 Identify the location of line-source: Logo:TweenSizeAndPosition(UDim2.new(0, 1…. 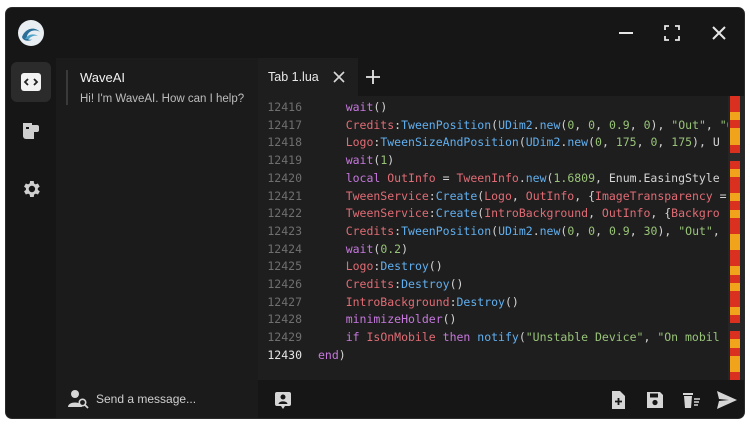
(519, 142).